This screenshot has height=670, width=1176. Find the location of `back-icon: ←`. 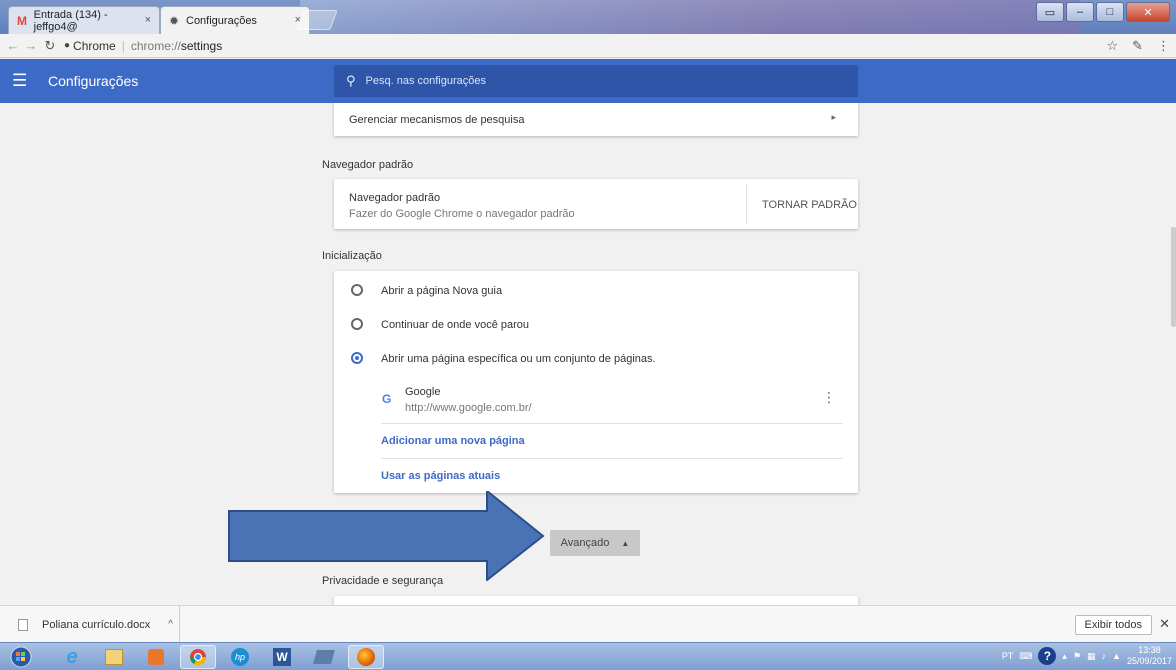

back-icon: ← is located at coordinates (13, 45).